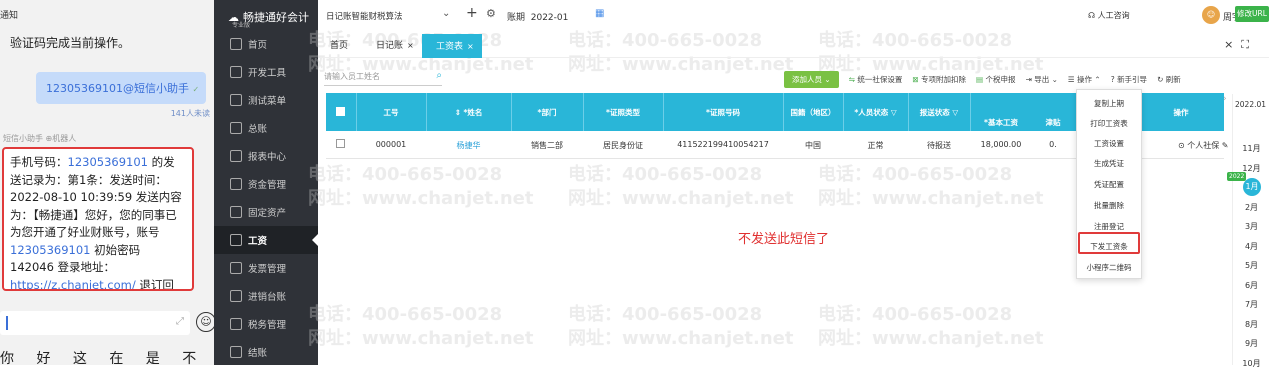 The width and height of the screenshot is (1269, 369). I want to click on col-status: *人员状态 ▽, so click(875, 112).